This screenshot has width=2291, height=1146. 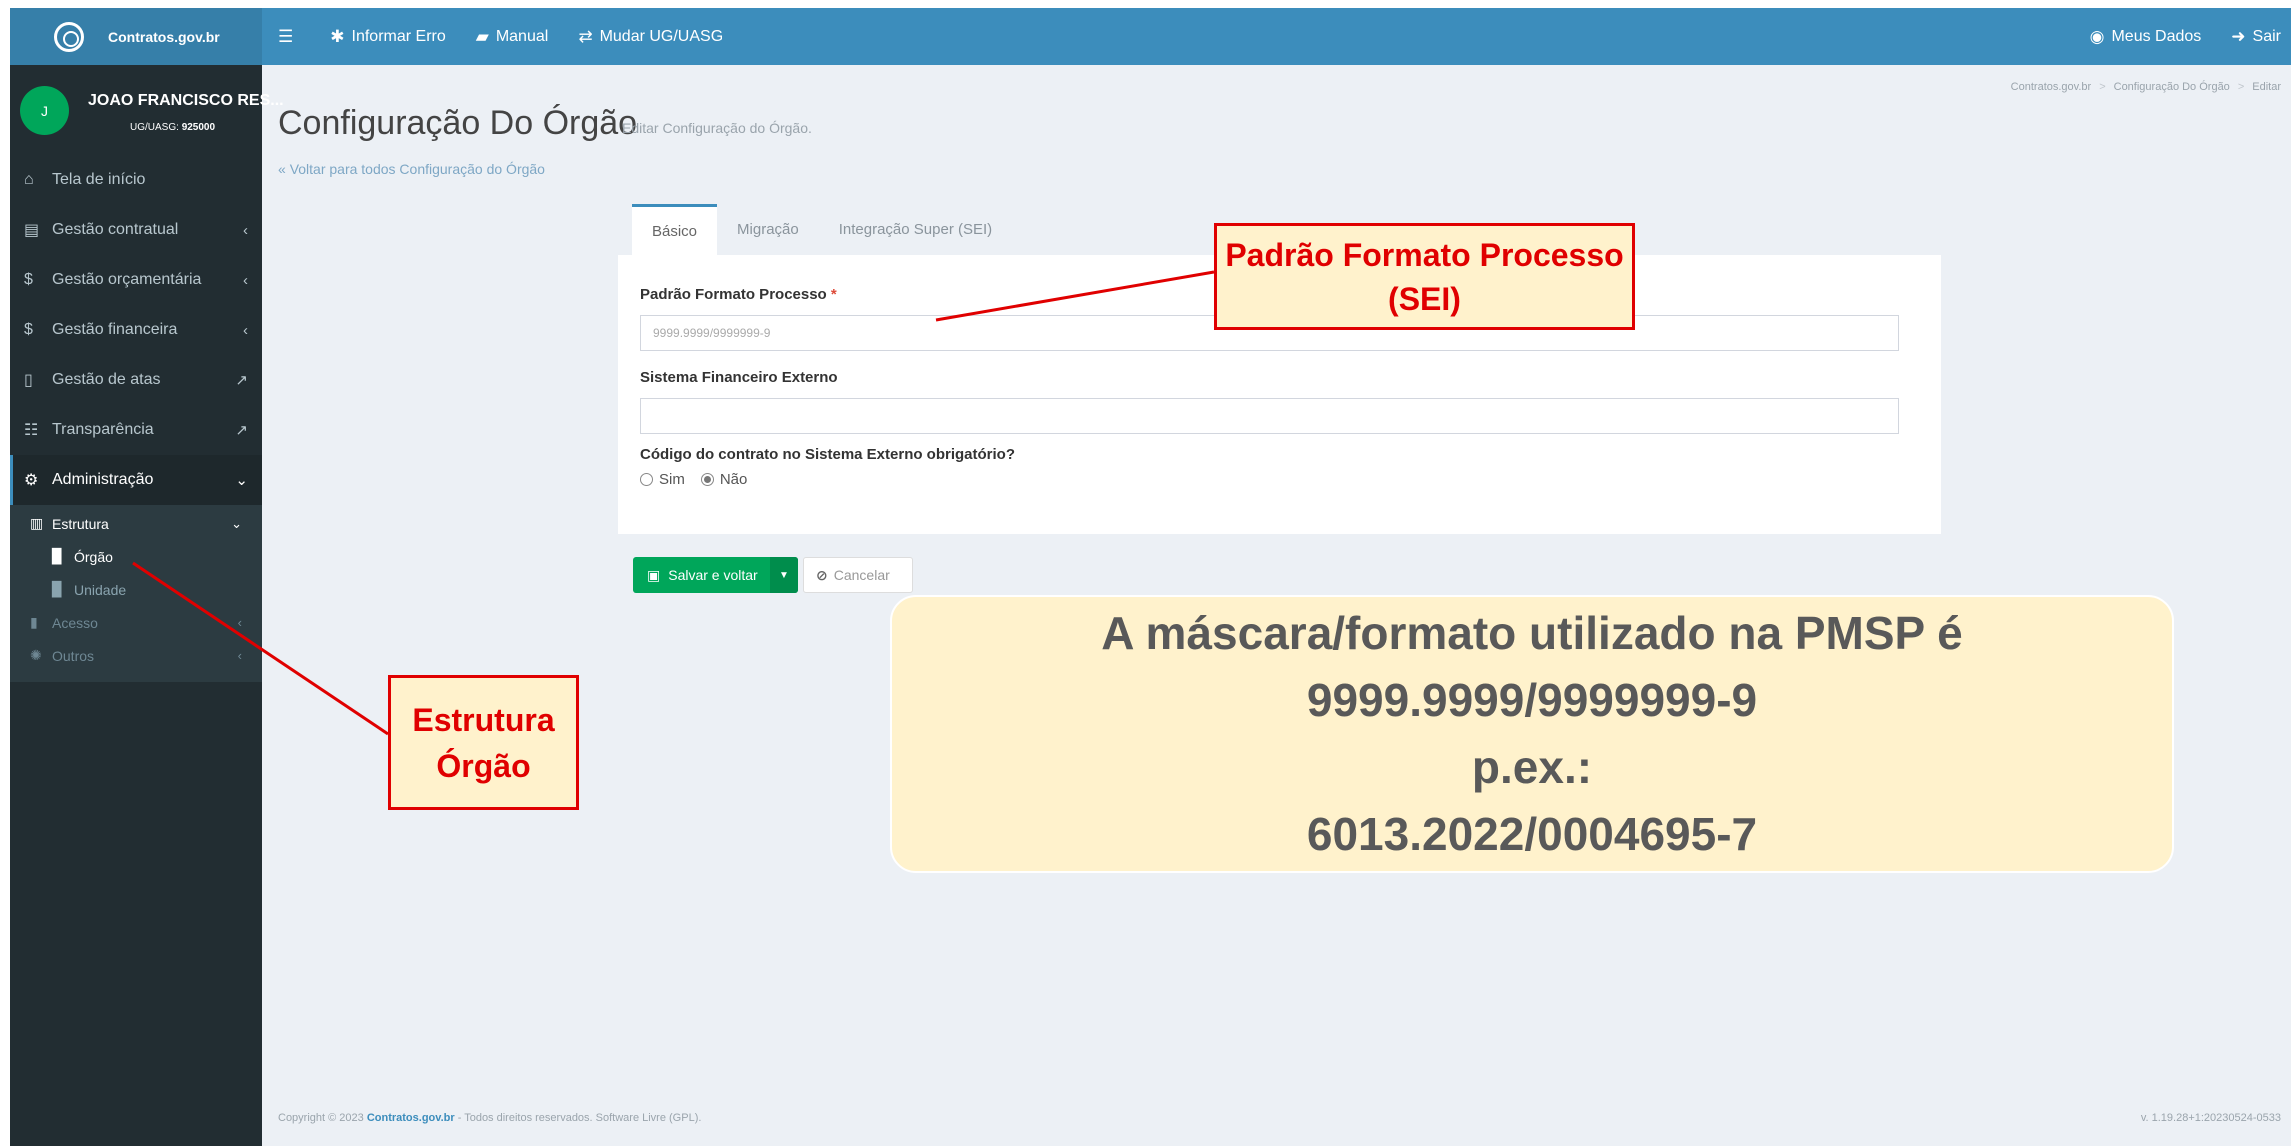 I want to click on brand-name: Contratos.gov.br, so click(x=164, y=36).